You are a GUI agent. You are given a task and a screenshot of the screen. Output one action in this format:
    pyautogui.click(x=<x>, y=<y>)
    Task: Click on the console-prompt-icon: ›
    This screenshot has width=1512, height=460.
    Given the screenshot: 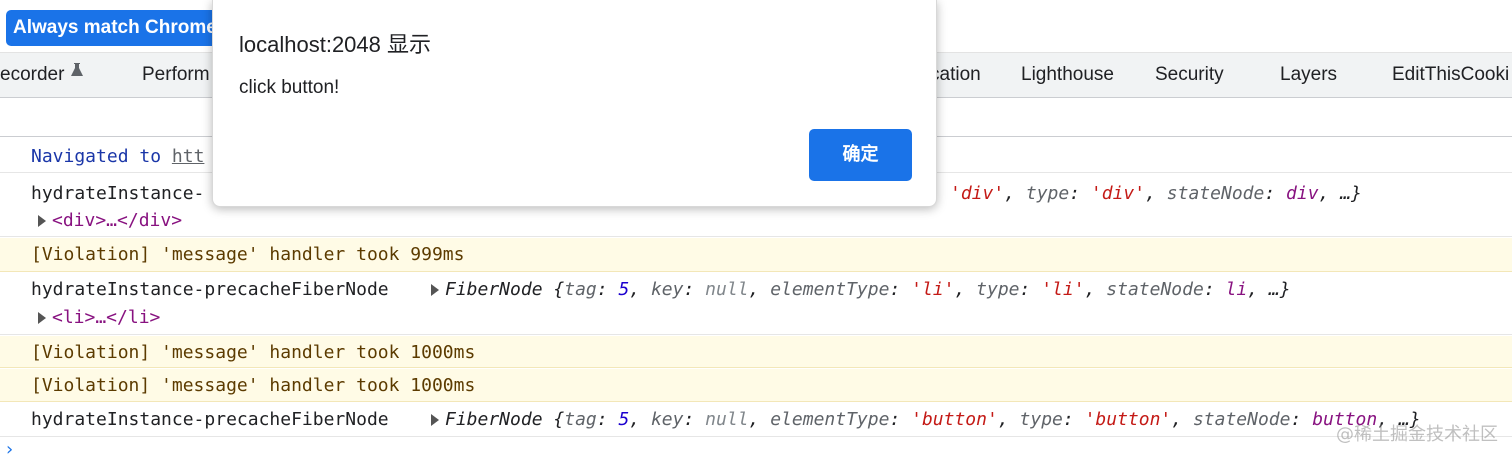 What is the action you would take?
    pyautogui.click(x=9, y=449)
    